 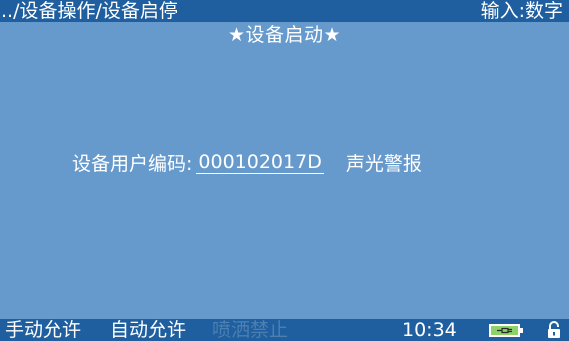 What do you see at coordinates (148, 330) in the screenshot?
I see `auto-allow-button: 自动允许` at bounding box center [148, 330].